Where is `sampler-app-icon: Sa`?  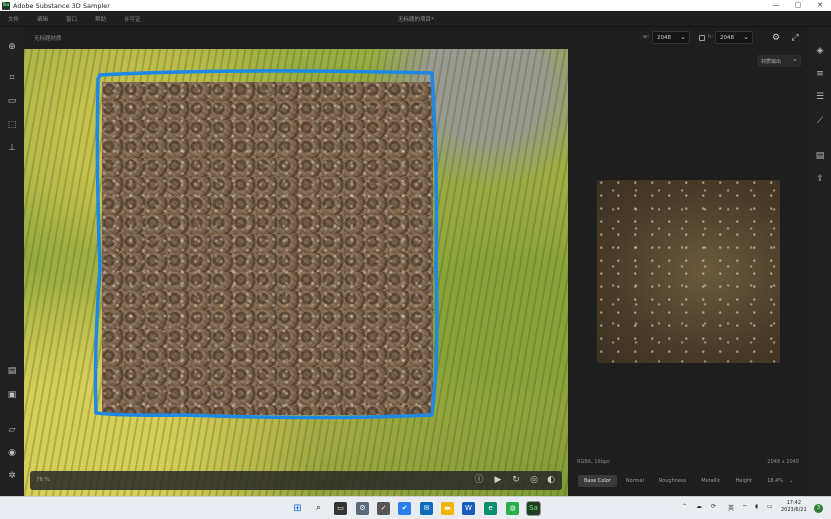
sampler-app-icon: Sa is located at coordinates (533, 508).